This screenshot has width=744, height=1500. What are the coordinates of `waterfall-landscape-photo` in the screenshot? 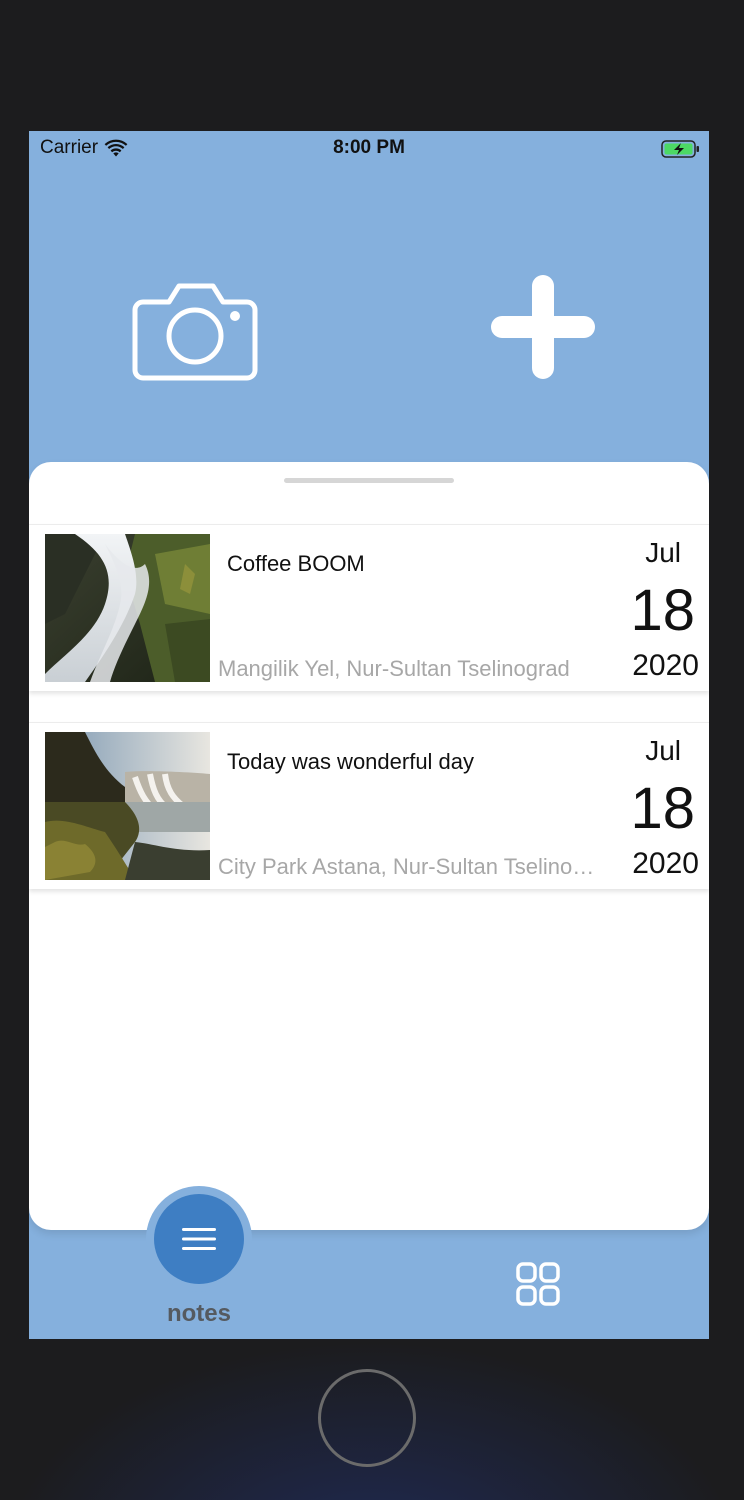 It's located at (127, 806).